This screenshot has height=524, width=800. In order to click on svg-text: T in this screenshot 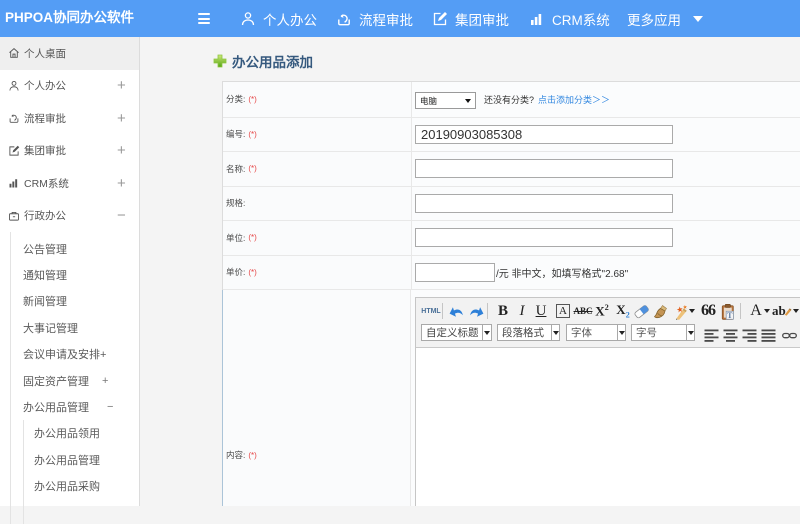, I will do `click(730, 314)`.